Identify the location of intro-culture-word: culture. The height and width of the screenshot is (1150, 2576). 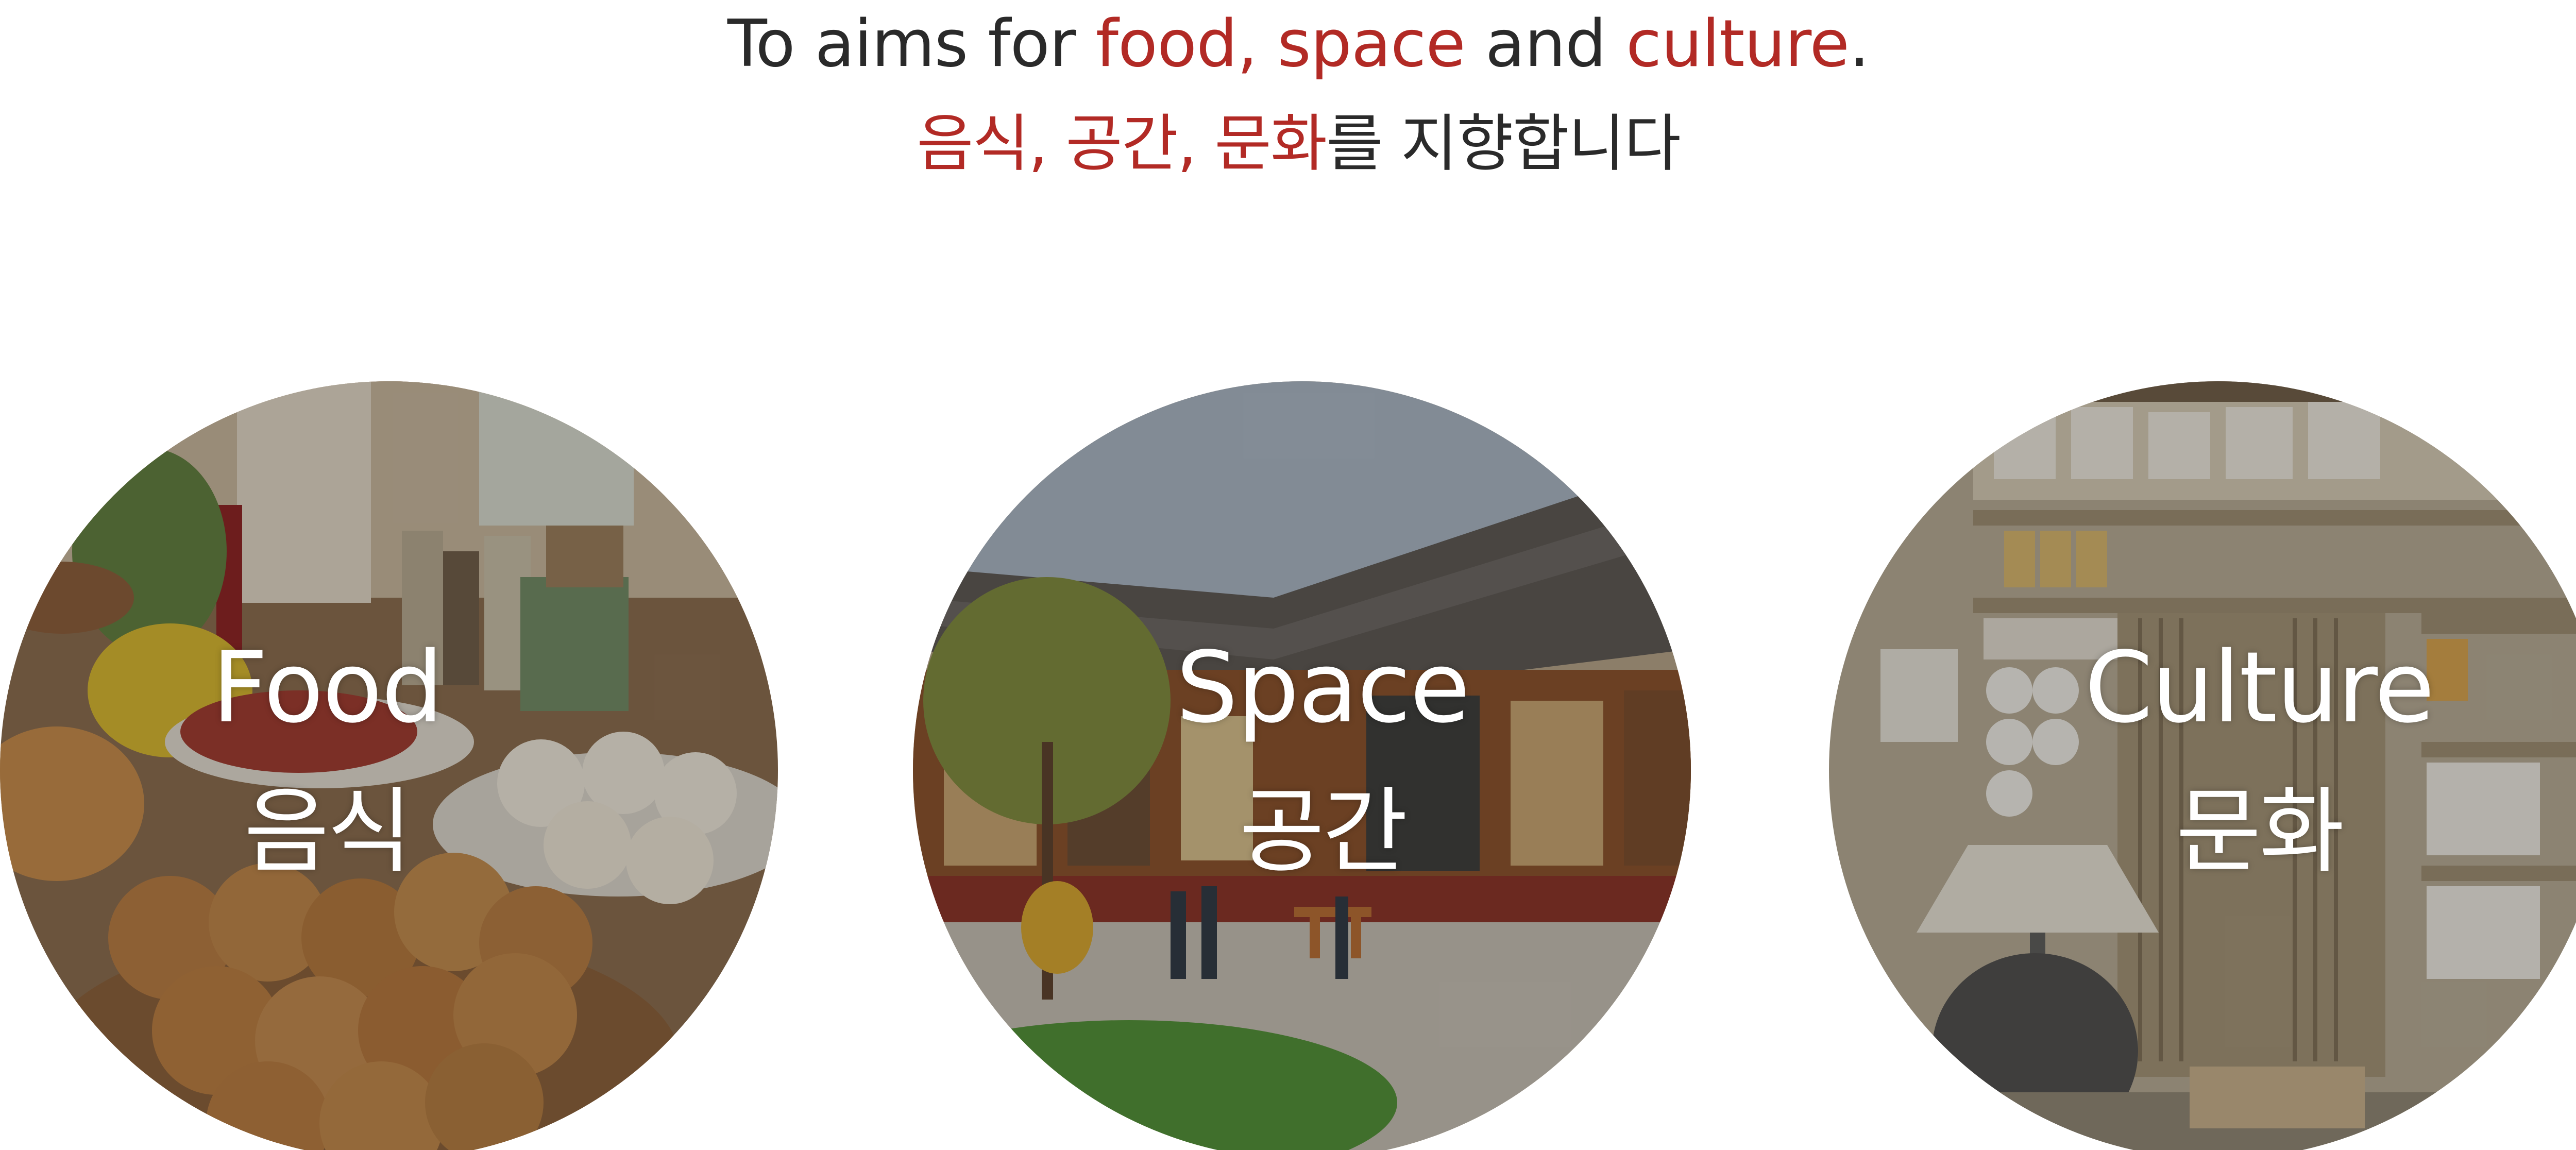
(1738, 43).